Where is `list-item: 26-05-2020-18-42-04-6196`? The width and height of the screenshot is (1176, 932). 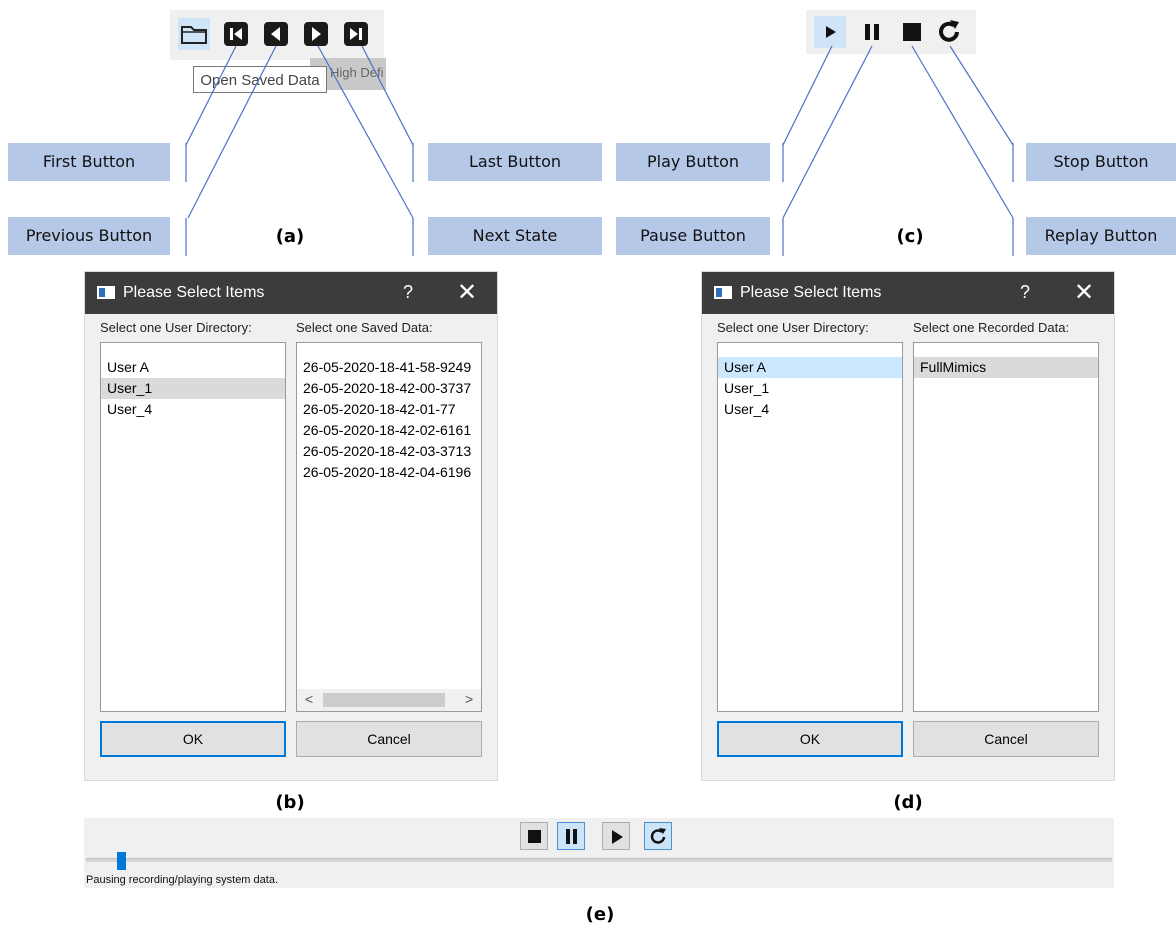 list-item: 26-05-2020-18-42-04-6196 is located at coordinates (389, 472).